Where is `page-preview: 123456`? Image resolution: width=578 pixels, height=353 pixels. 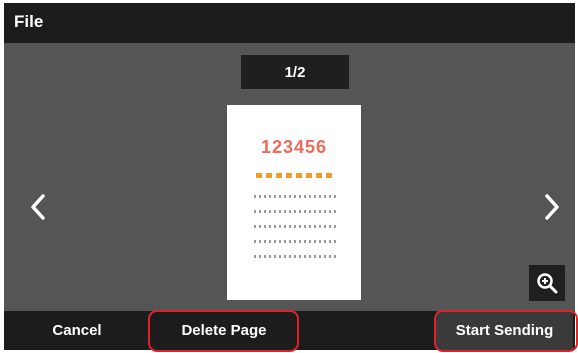
page-preview: 123456 is located at coordinates (294, 202).